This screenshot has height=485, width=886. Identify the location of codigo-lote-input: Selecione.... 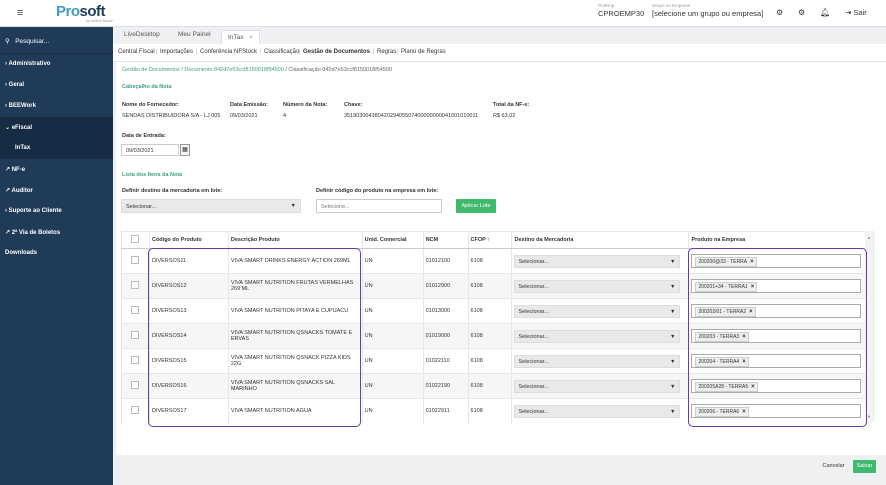
(379, 206).